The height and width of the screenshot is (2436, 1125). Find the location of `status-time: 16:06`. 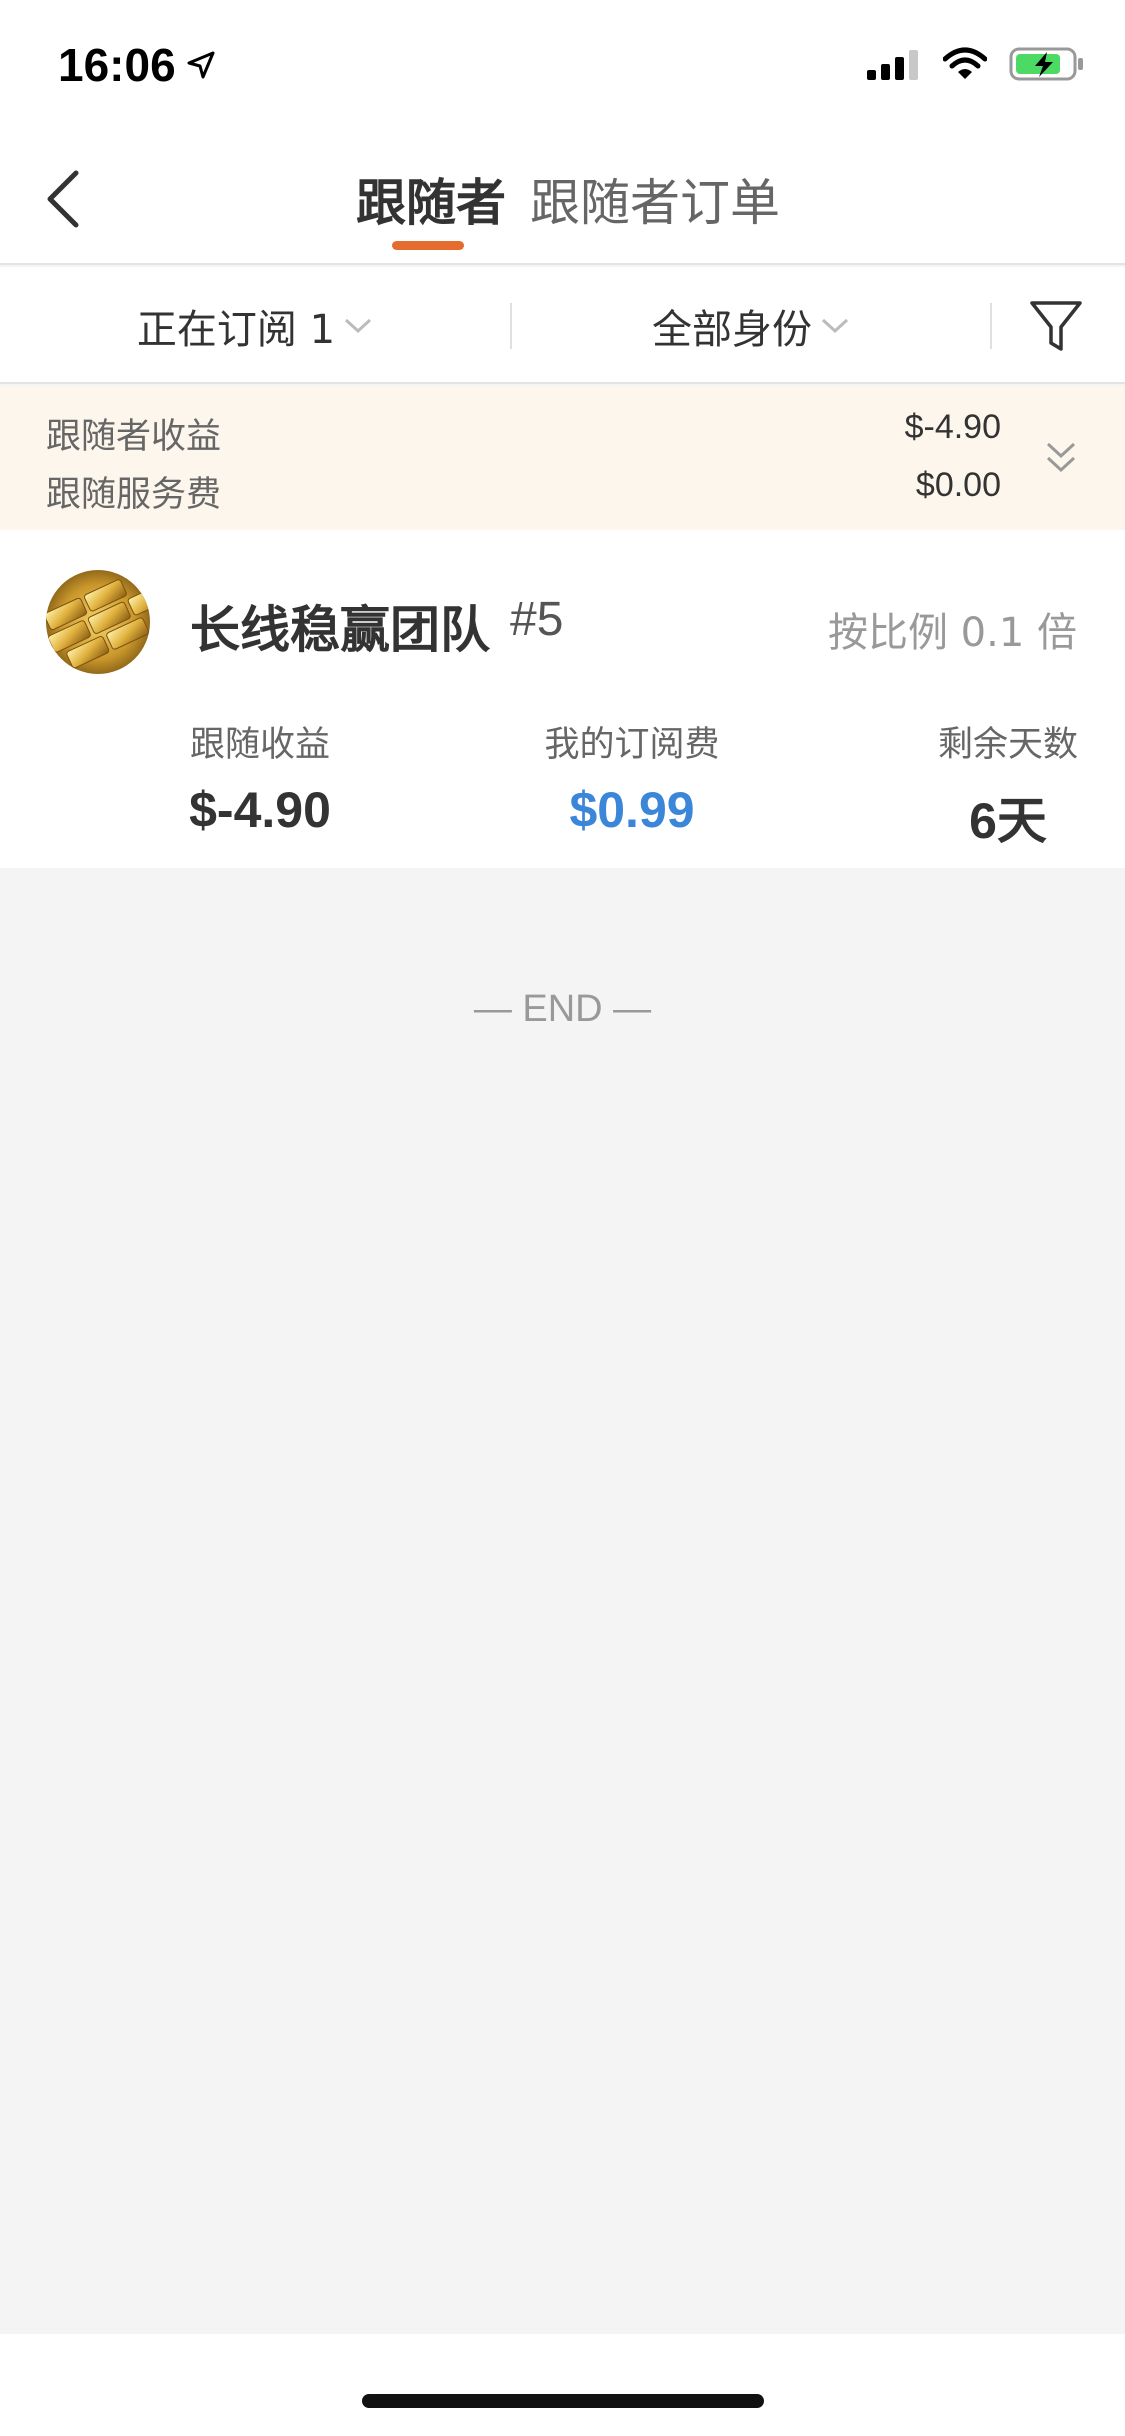

status-time: 16:06 is located at coordinates (137, 65).